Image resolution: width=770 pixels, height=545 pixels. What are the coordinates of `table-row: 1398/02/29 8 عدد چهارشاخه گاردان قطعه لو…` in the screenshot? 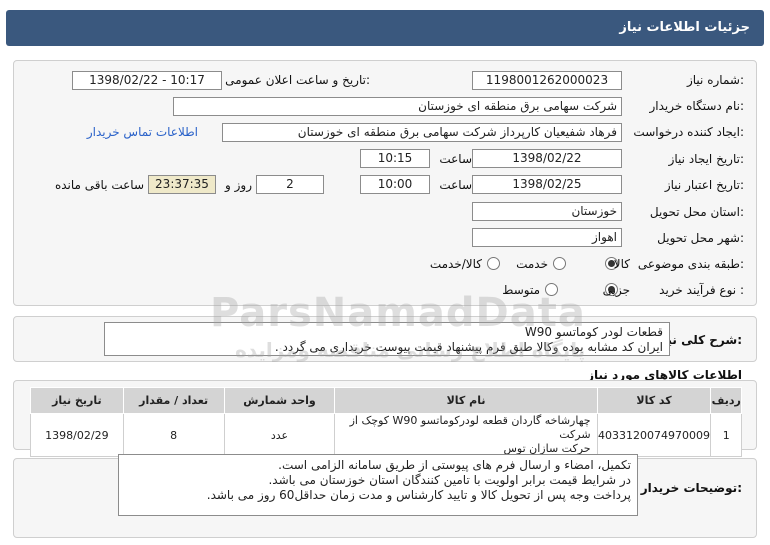 It's located at (386, 435).